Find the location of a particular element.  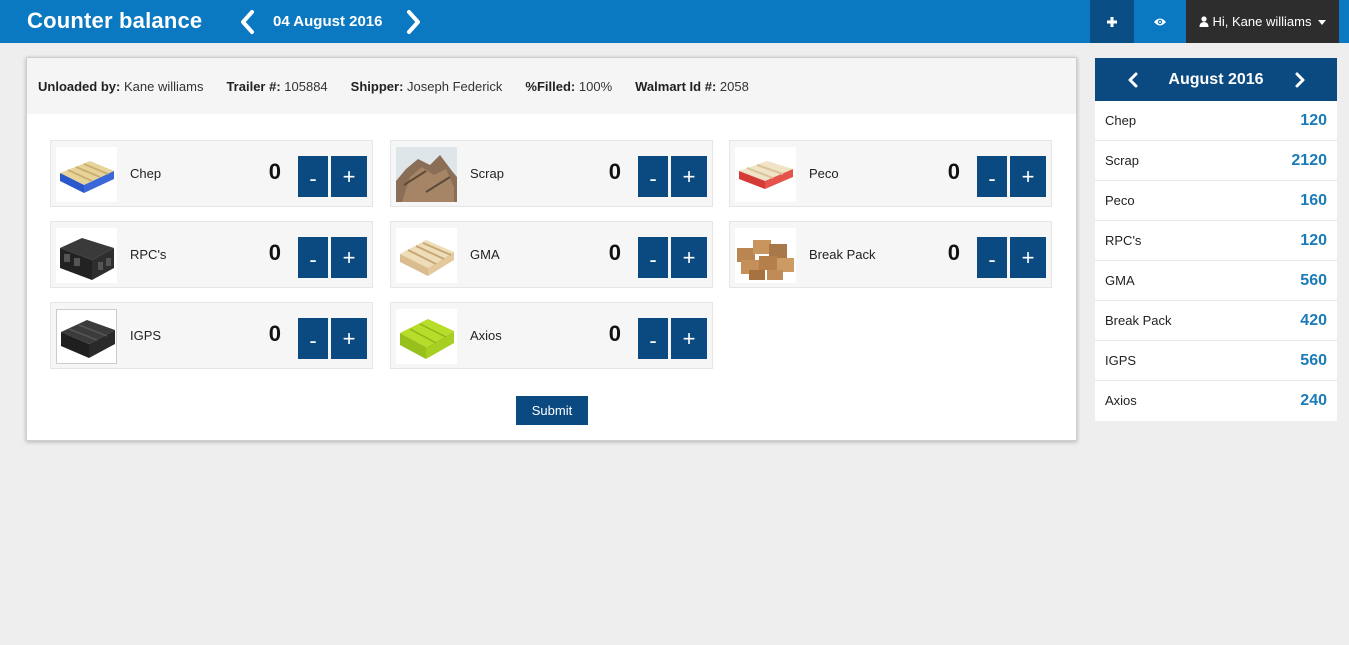

break-pack-boxes-image is located at coordinates (765, 255).